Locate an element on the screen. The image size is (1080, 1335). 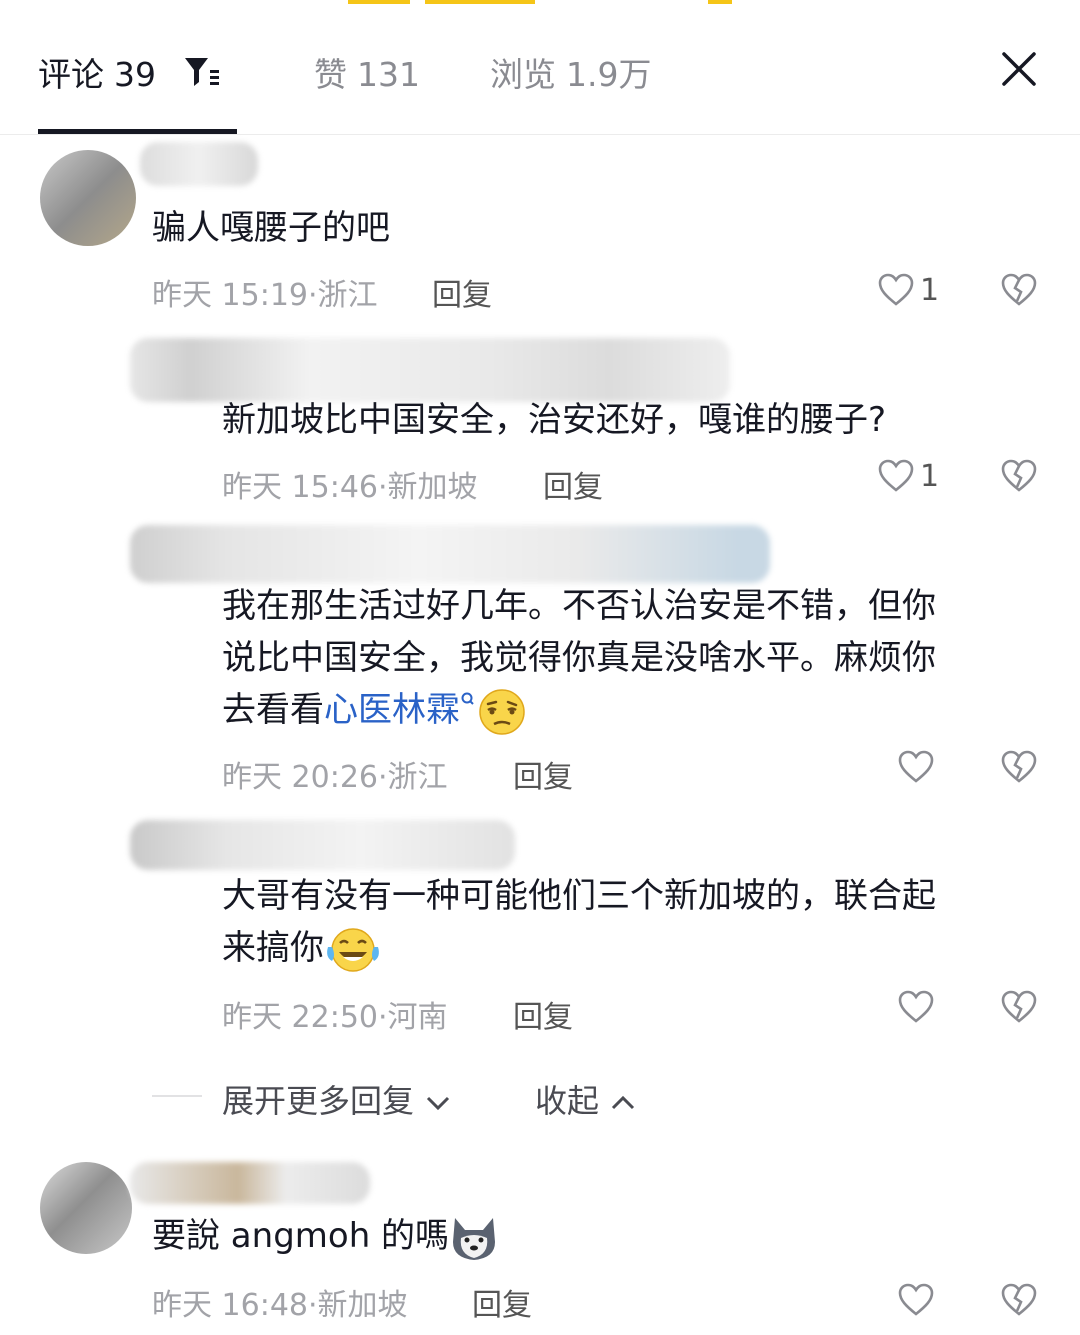
comment-text: 大哥有没有一种可能他们三个新加坡的，联合起 来搞你 is located at coordinates (579, 922).